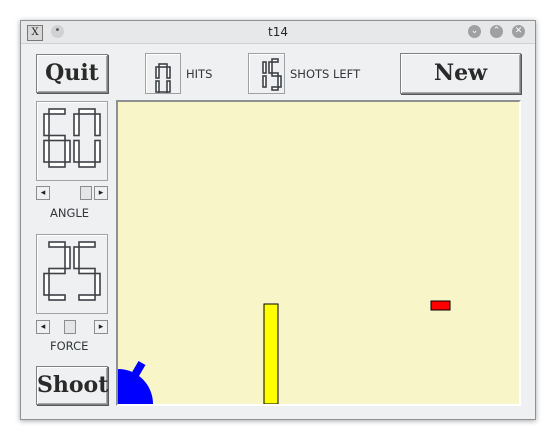  What do you see at coordinates (474, 31) in the screenshot?
I see `minimize-button: ⌄` at bounding box center [474, 31].